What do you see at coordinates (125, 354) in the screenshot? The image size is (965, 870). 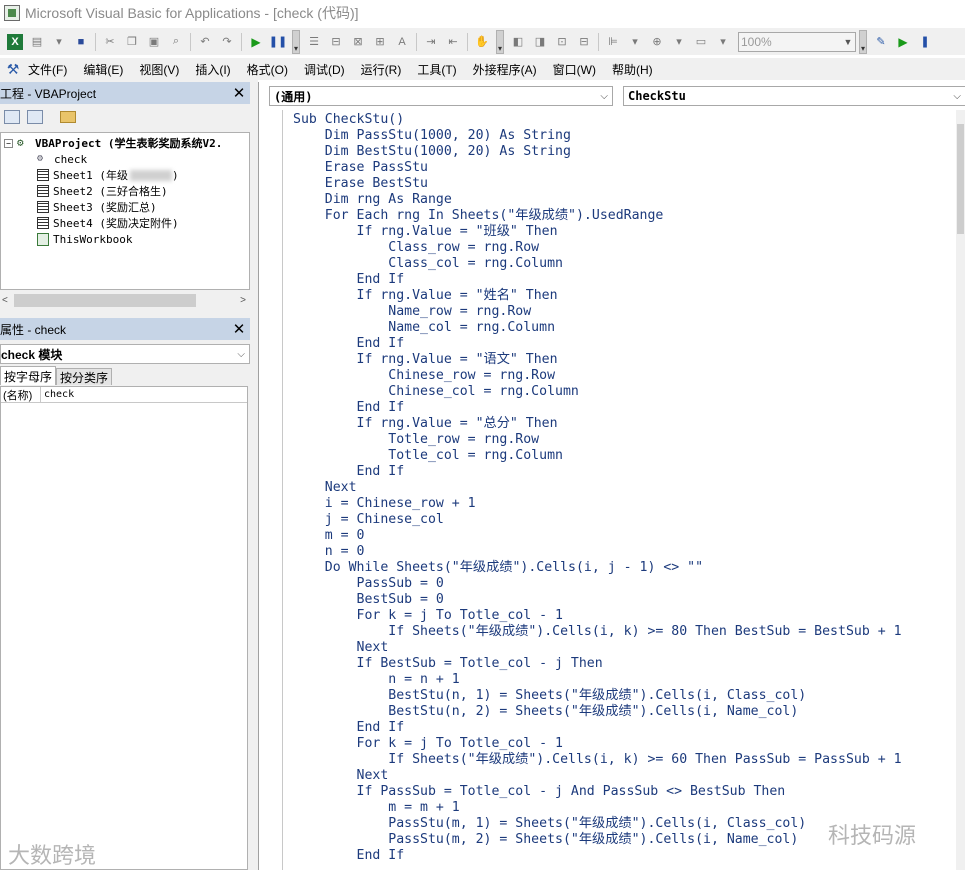 I see `object-select: check 模块 ⌵` at bounding box center [125, 354].